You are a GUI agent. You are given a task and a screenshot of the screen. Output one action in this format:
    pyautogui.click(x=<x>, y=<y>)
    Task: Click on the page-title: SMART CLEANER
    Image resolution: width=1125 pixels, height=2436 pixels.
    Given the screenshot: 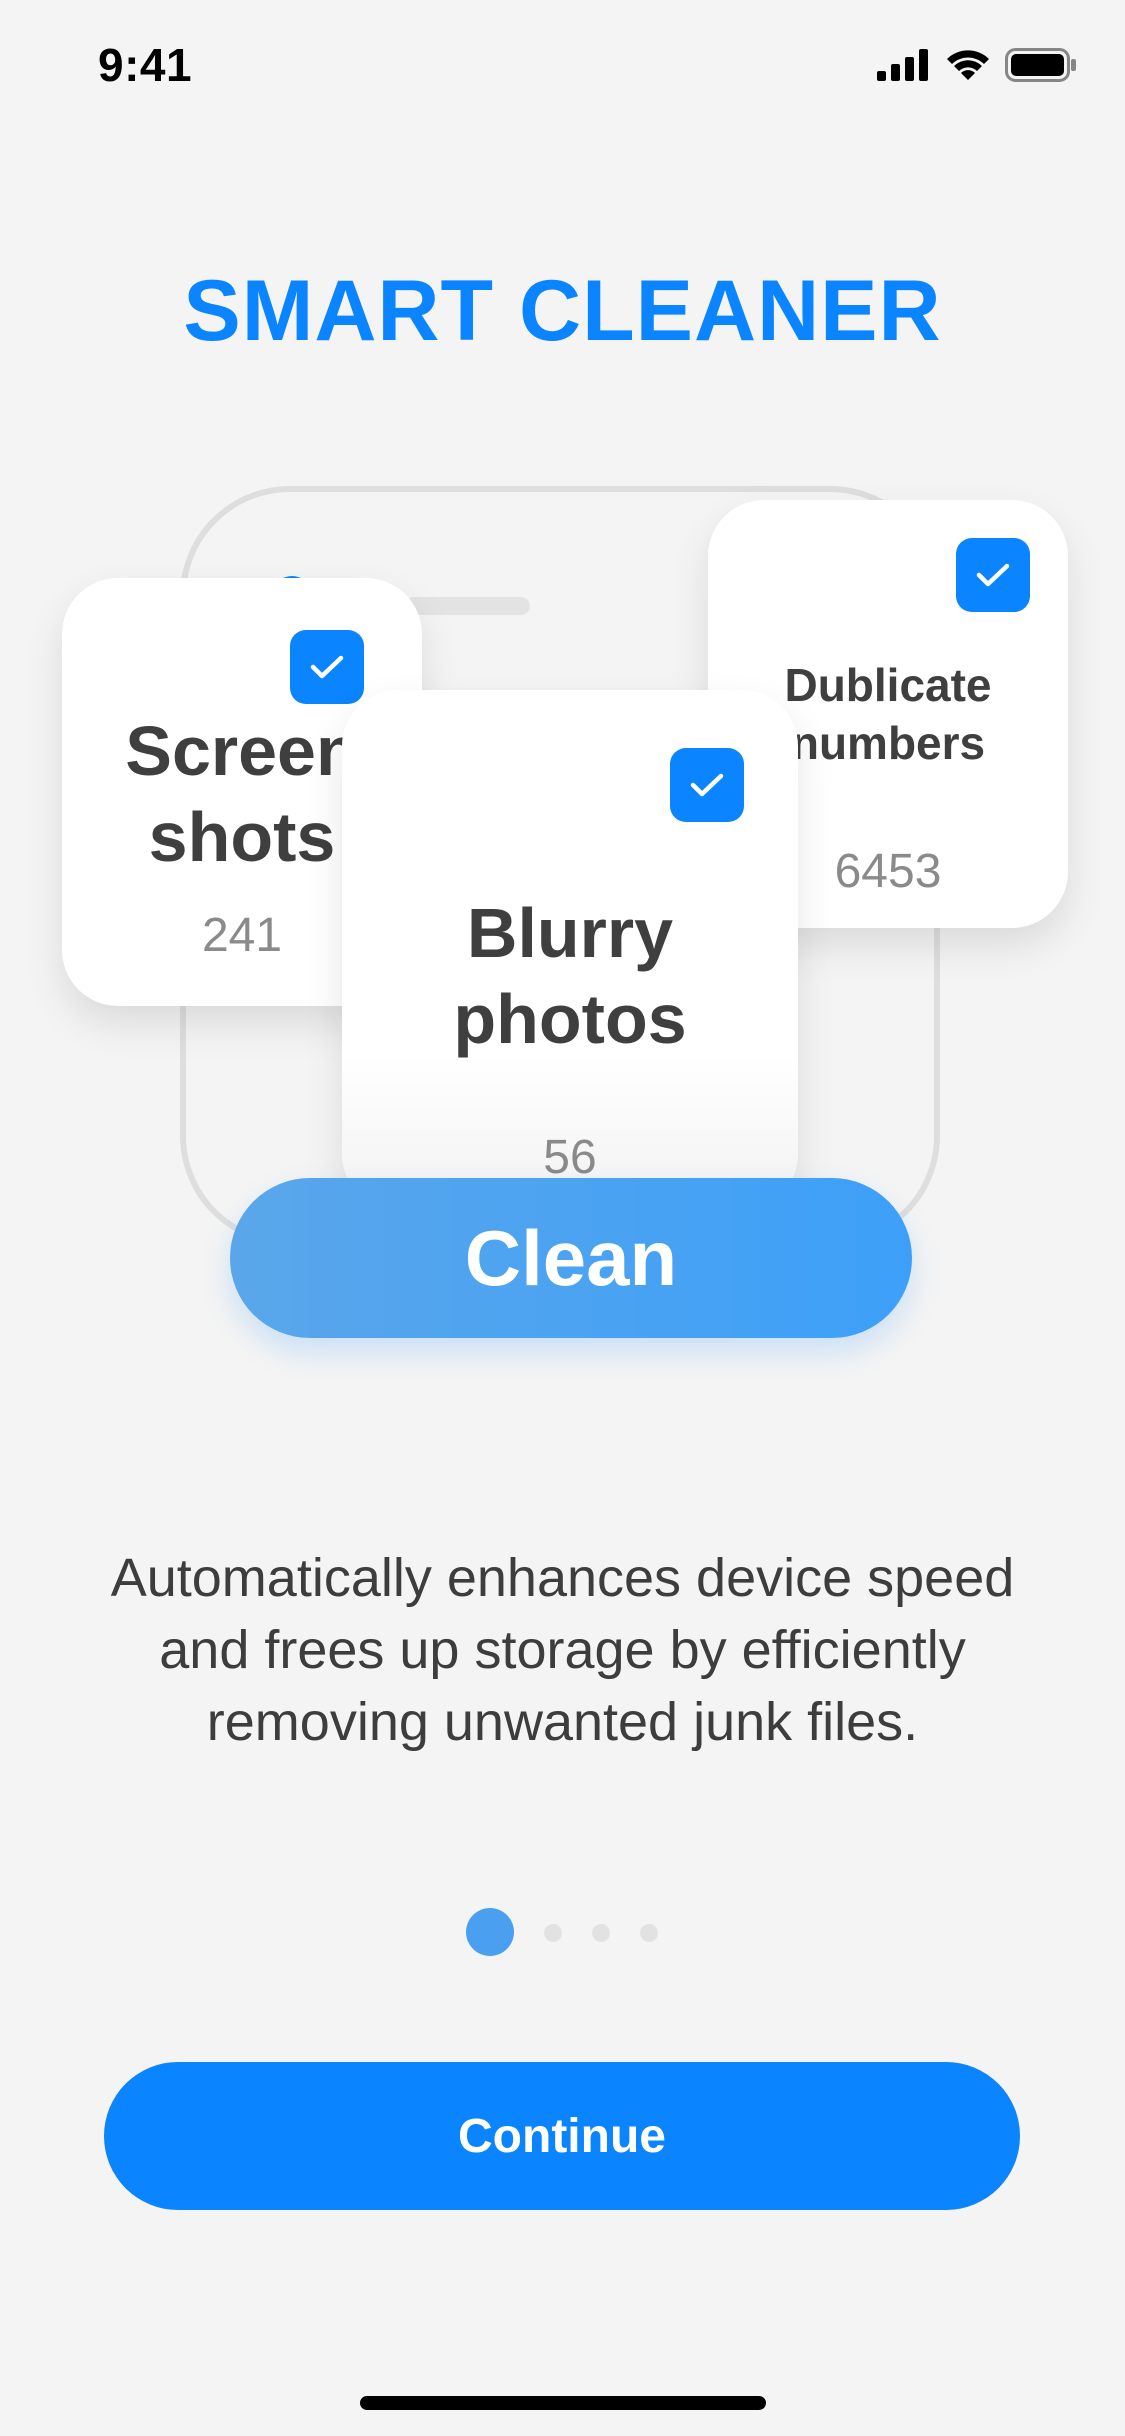 What is the action you would take?
    pyautogui.click(x=562, y=311)
    